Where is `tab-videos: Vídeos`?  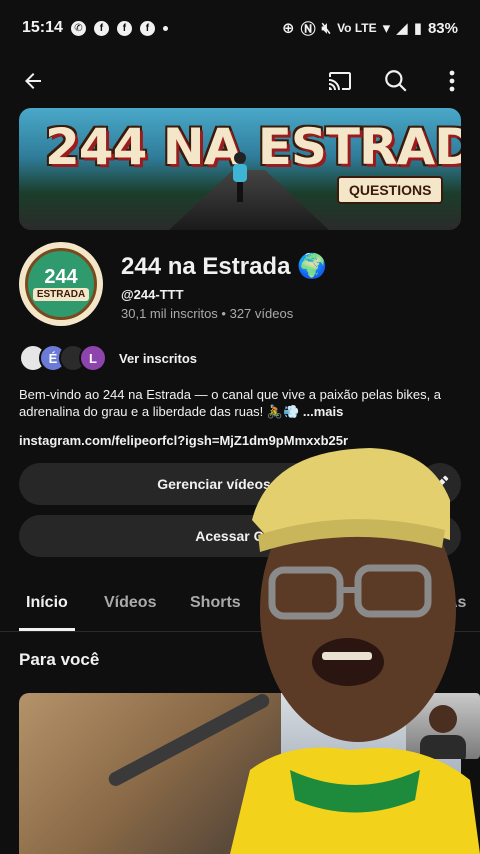 tab-videos: Vídeos is located at coordinates (130, 603).